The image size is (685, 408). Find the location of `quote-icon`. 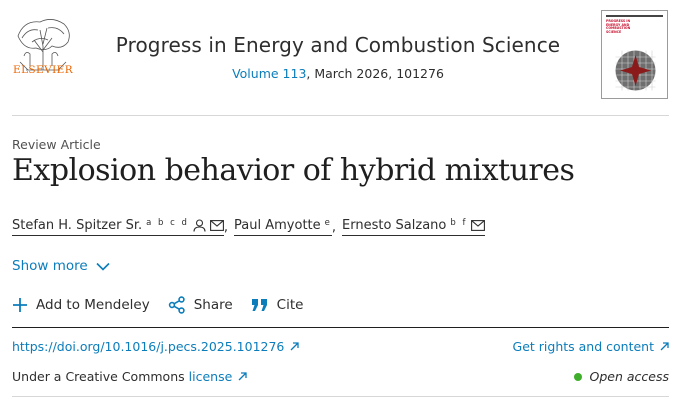

quote-icon is located at coordinates (259, 305).